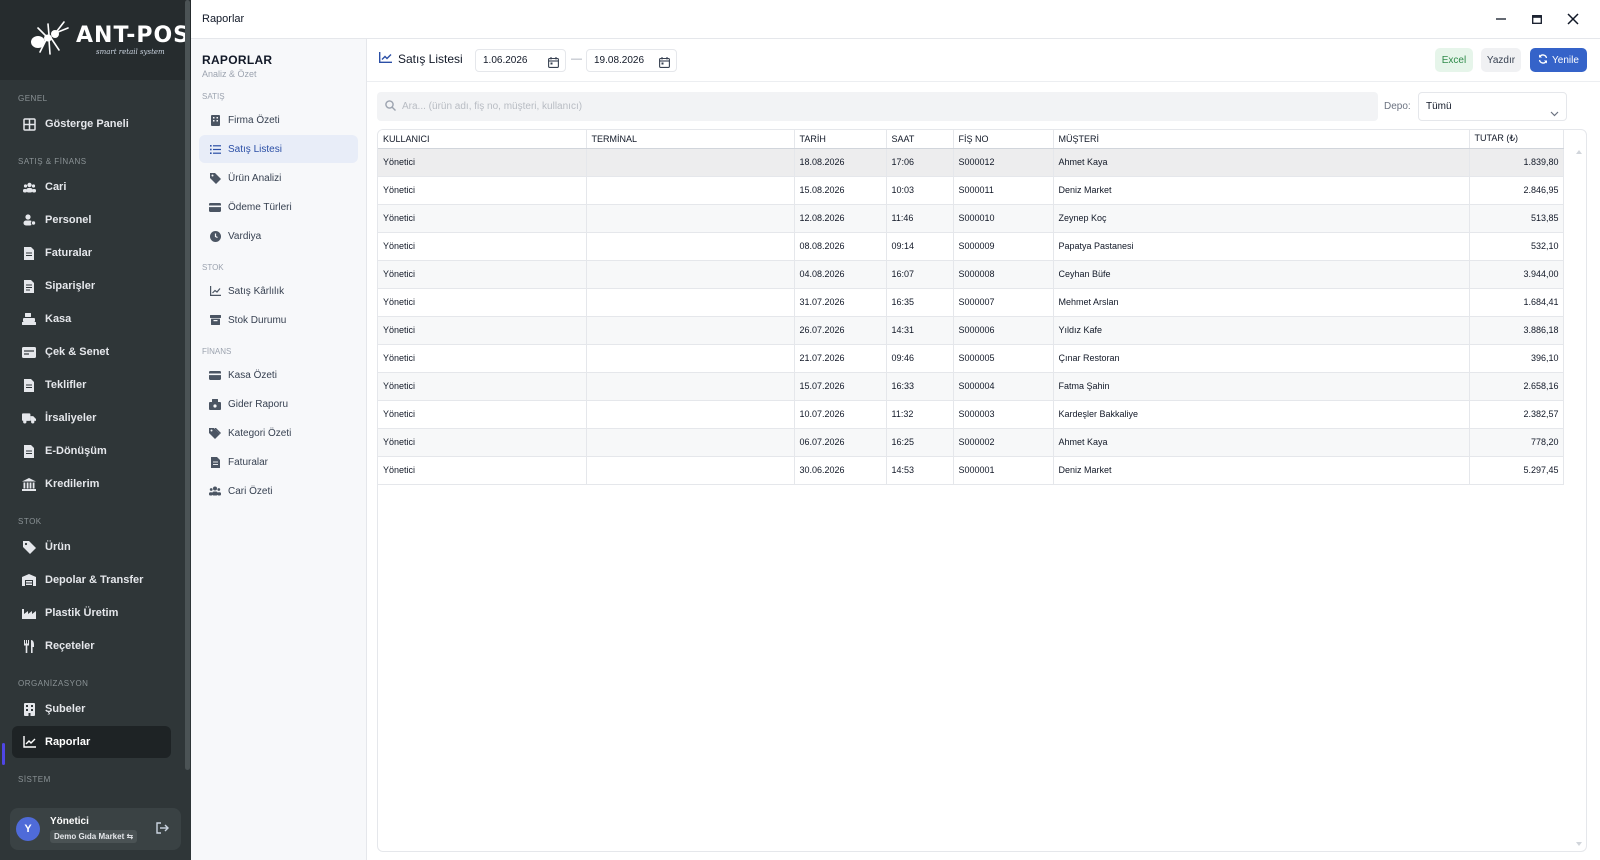 The height and width of the screenshot is (860, 1600). I want to click on cell-tarih: 26.07.2026, so click(840, 330).